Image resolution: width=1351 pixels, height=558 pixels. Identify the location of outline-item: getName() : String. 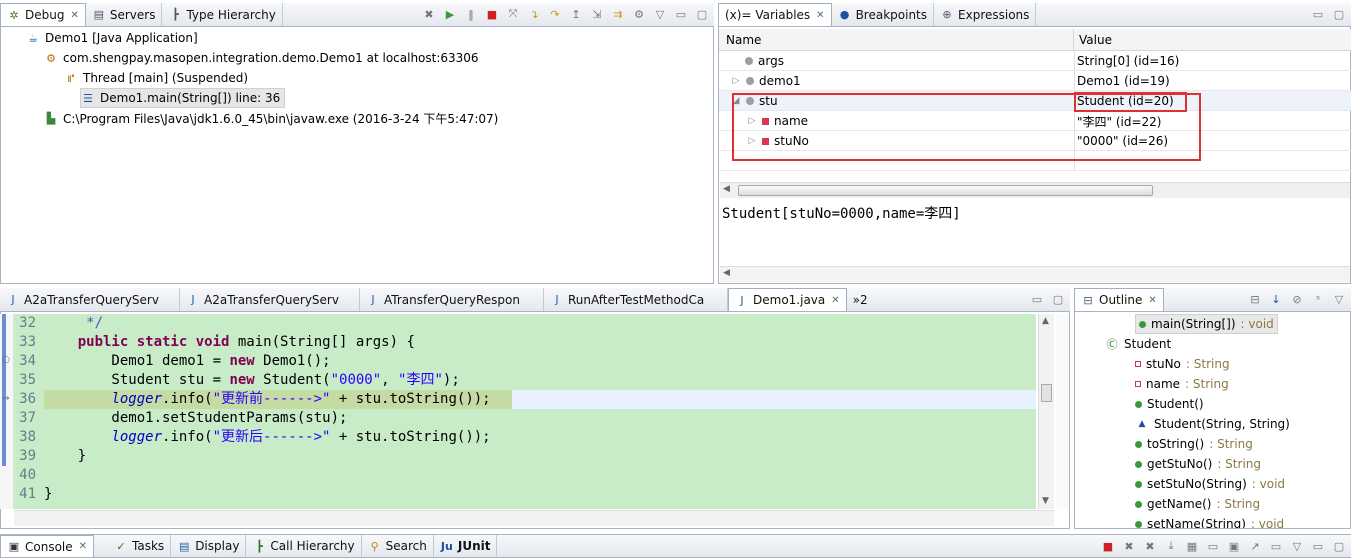
(1197, 504).